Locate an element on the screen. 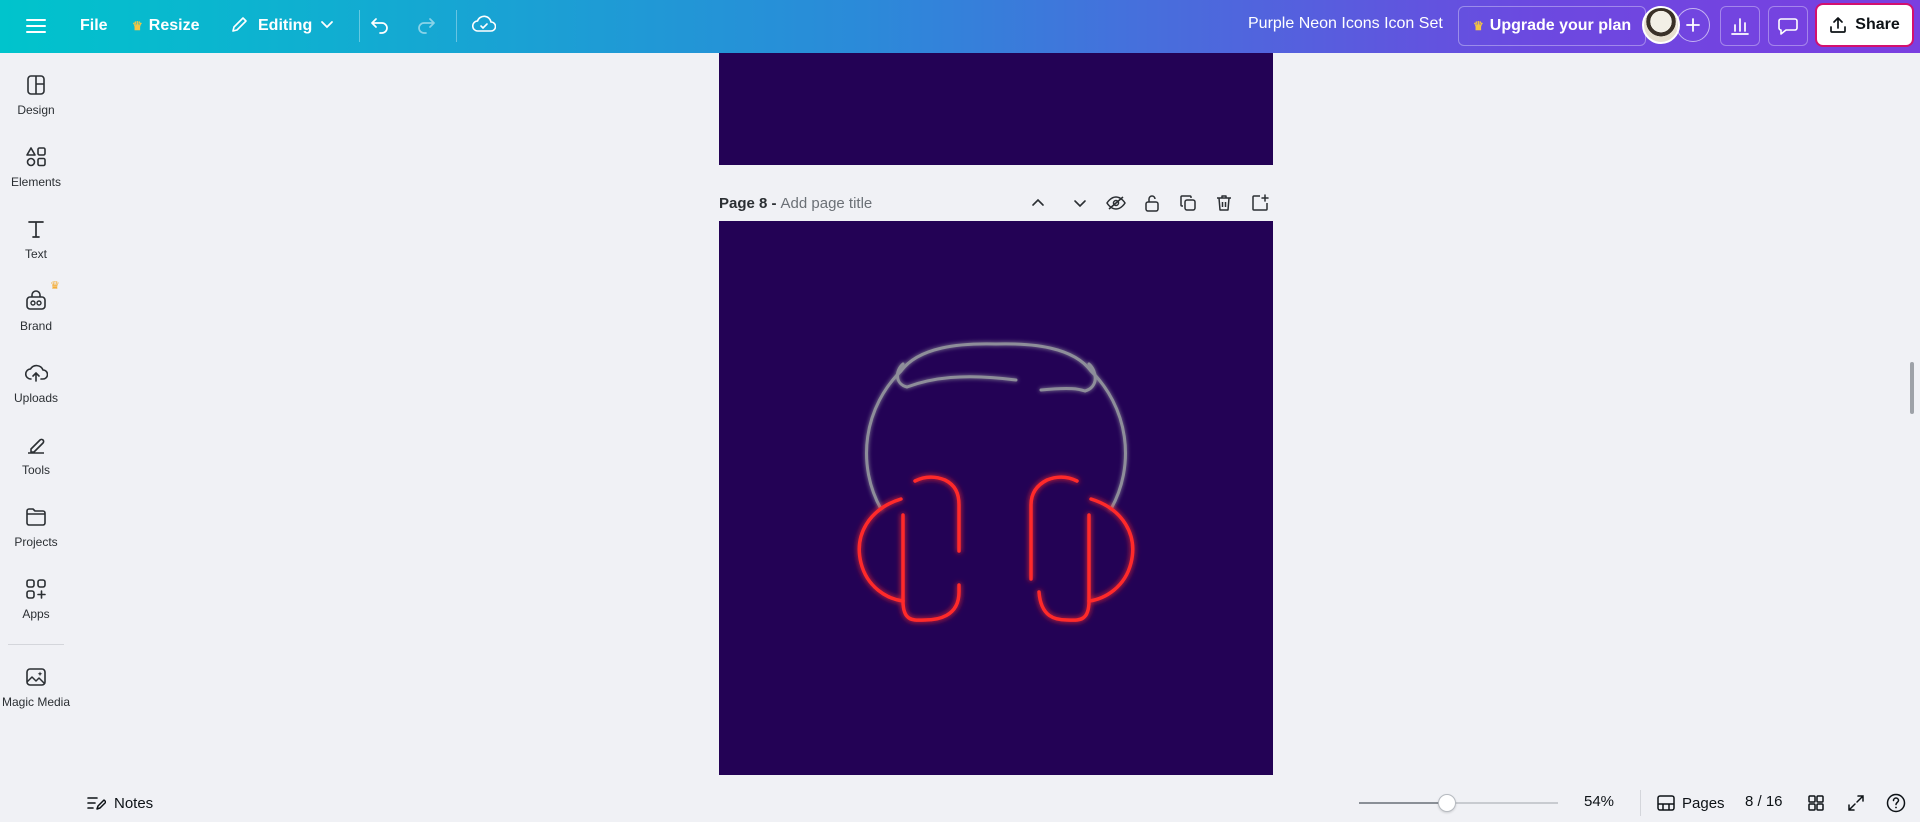  add-page-icon is located at coordinates (1260, 203).